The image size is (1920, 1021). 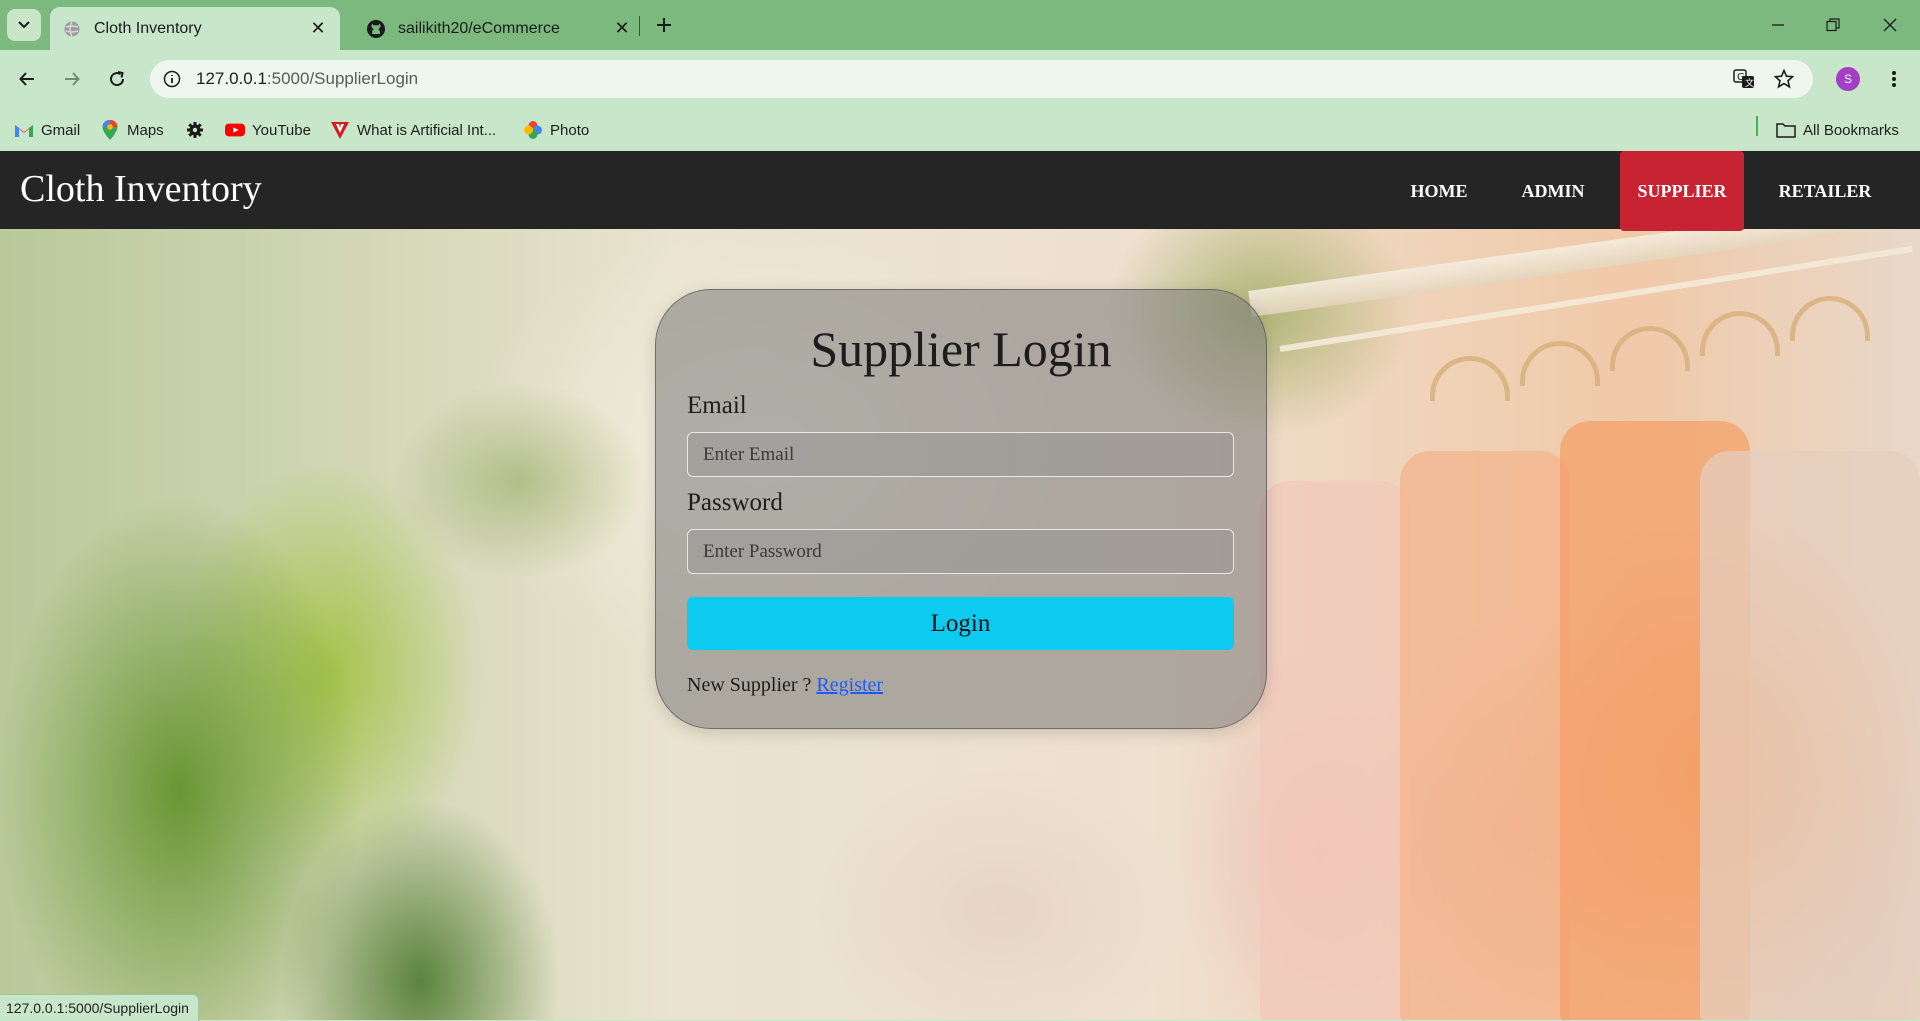 I want to click on tab-search-button, so click(x=24, y=25).